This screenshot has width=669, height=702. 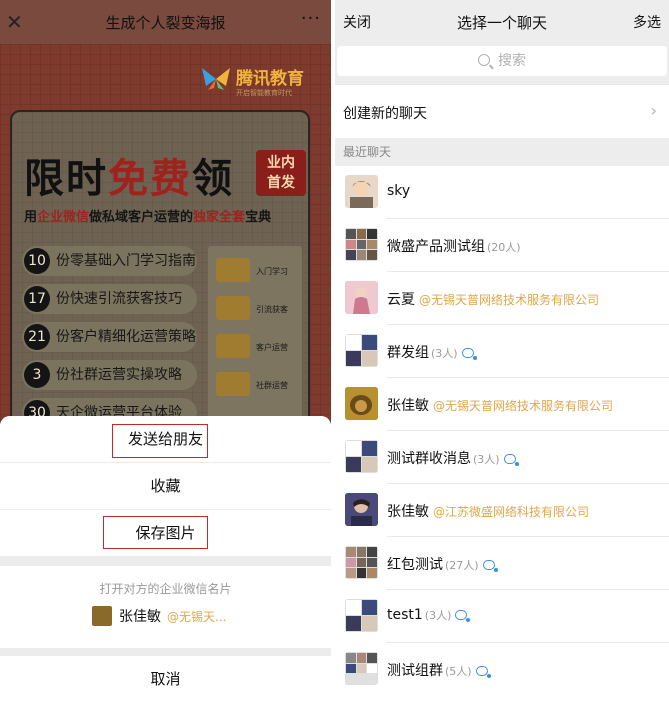 I want to click on section-header: 最近聊天, so click(x=502, y=152).